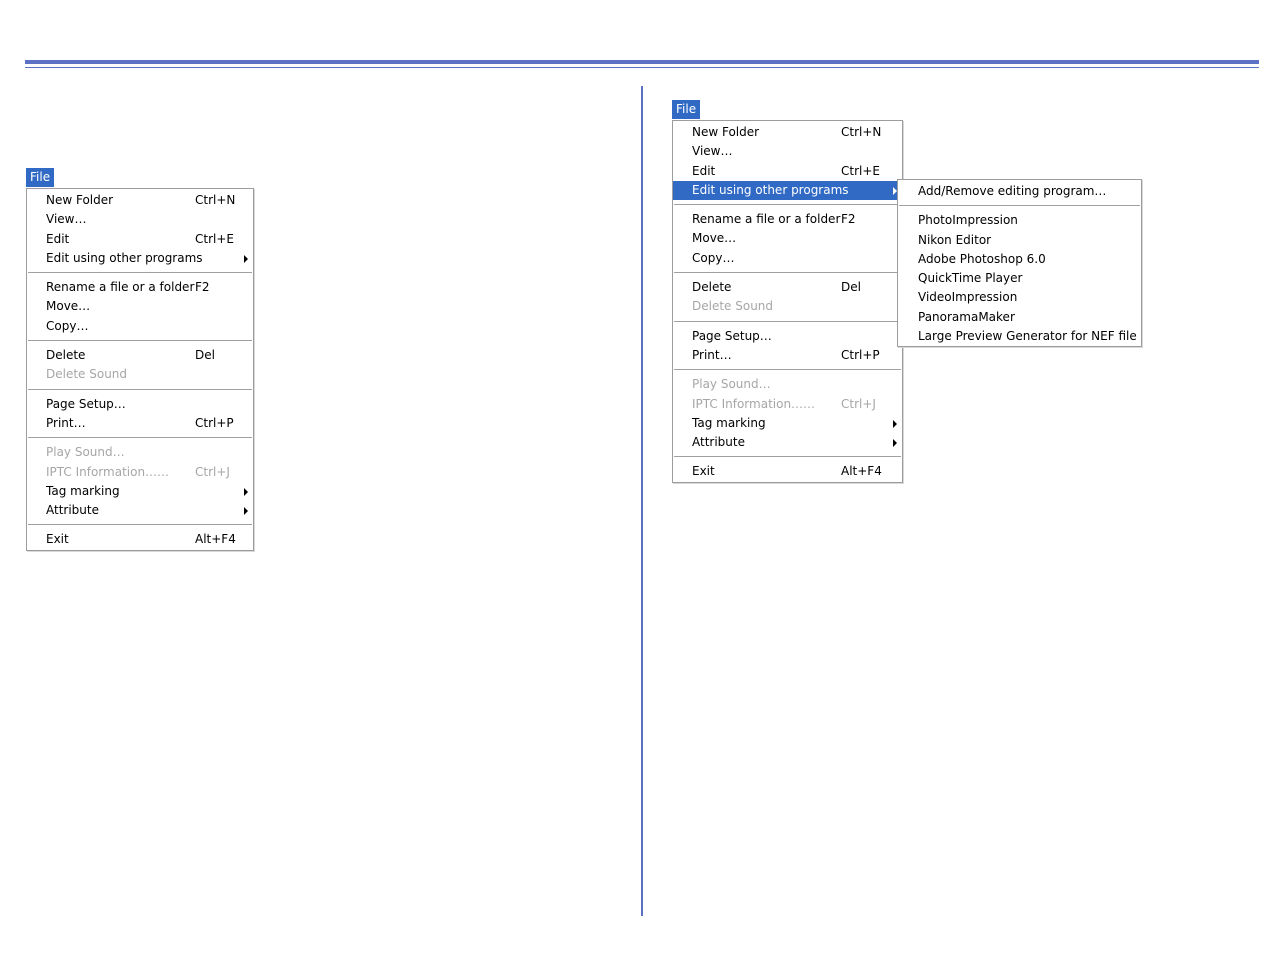 Image resolution: width=1283 pixels, height=961 pixels. I want to click on submenu-item-large-preview-generator: Large Preview Generator for NEF file, so click(1019, 336).